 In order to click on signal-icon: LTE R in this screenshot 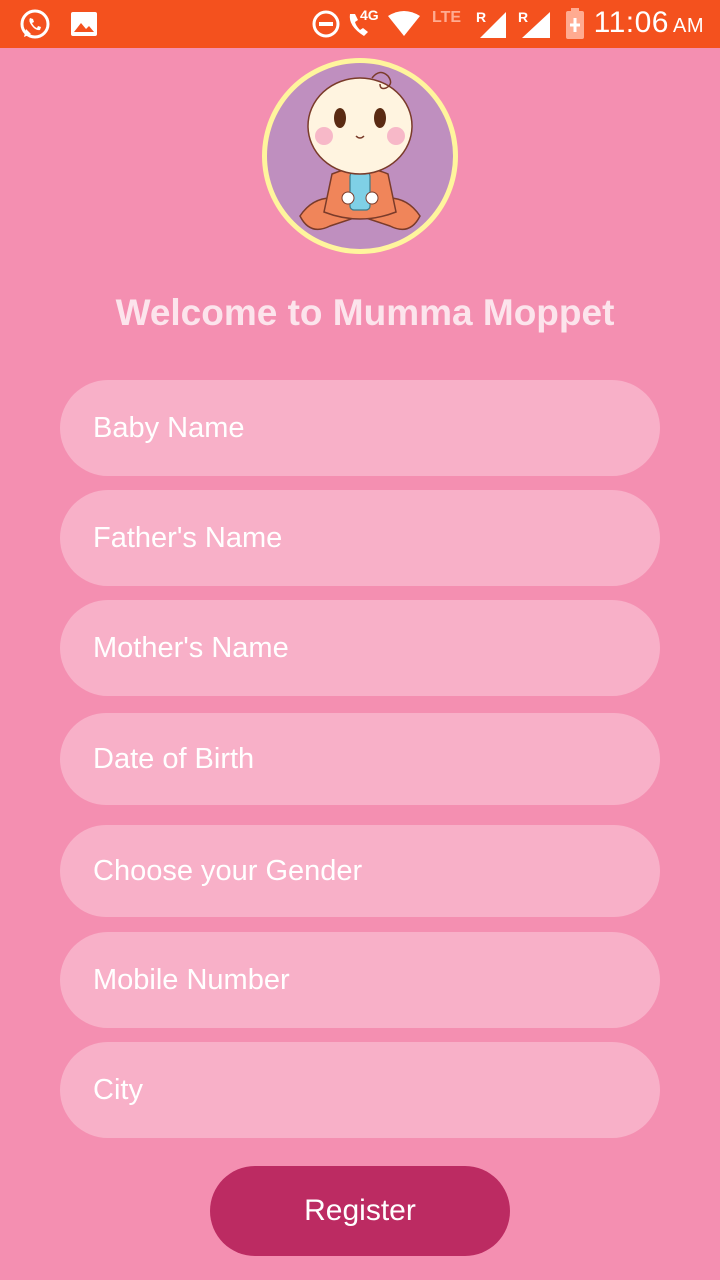, I will do `click(472, 24)`.